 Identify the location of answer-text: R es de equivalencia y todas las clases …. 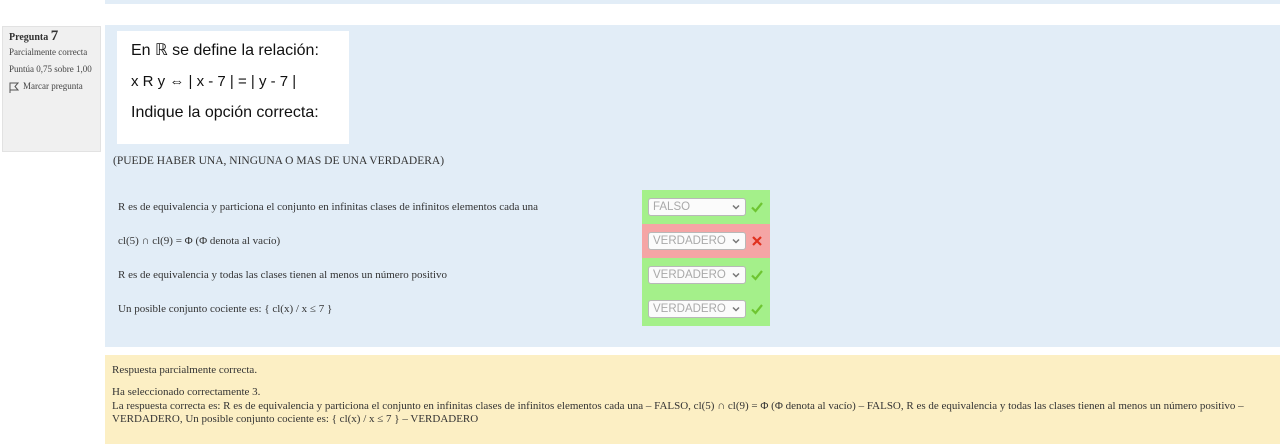
(283, 275).